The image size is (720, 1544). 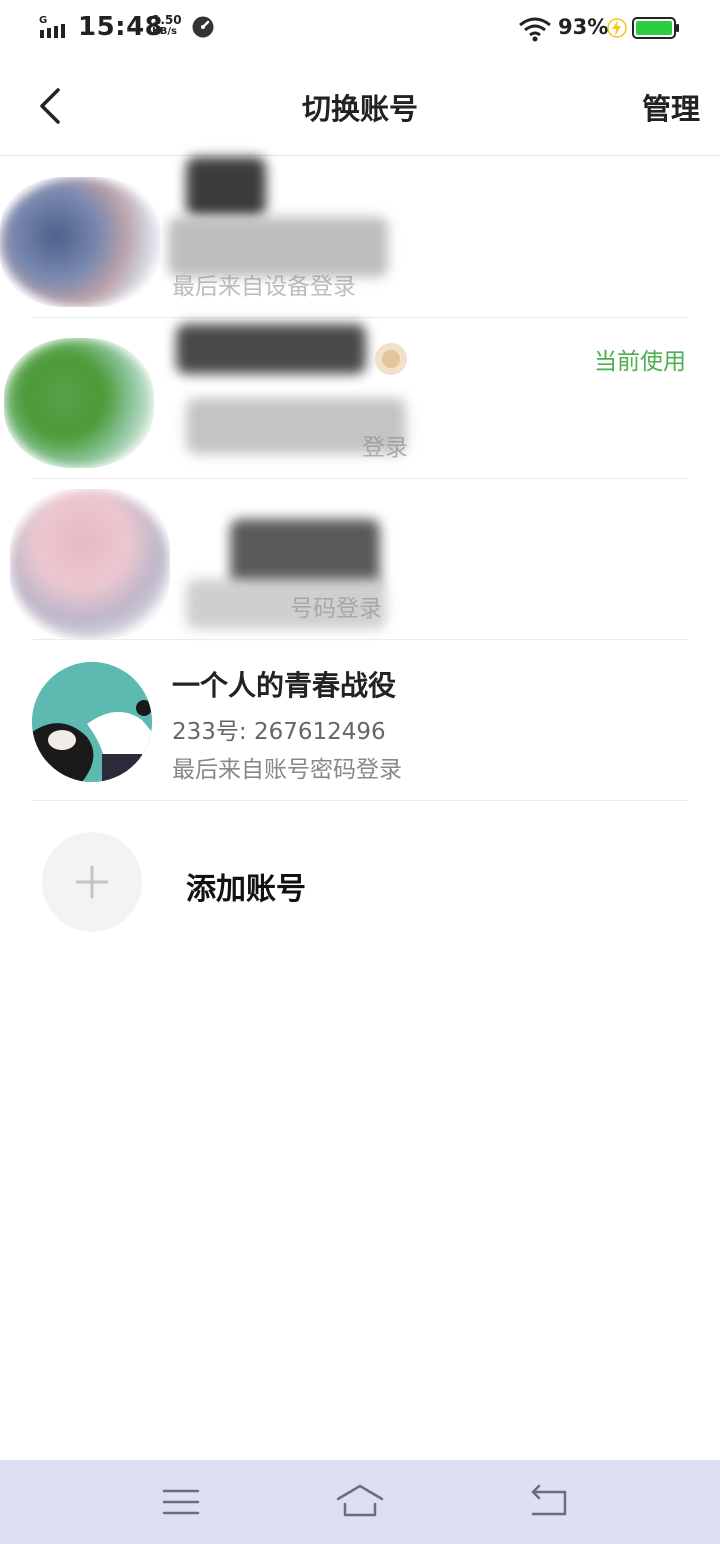 What do you see at coordinates (167, 20) in the screenshot?
I see `speed-value: 1.50` at bounding box center [167, 20].